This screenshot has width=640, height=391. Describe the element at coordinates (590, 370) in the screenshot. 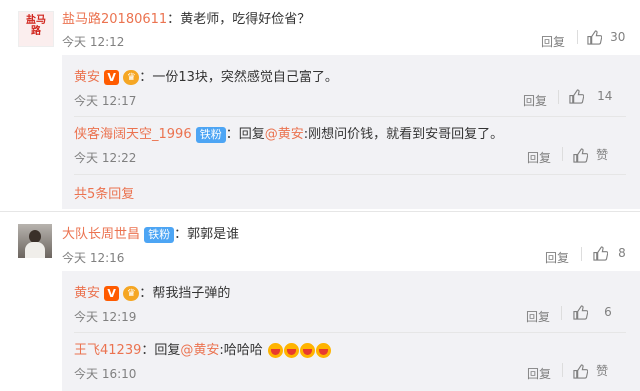

I see `reply-2-2-like-button: 赞` at that location.